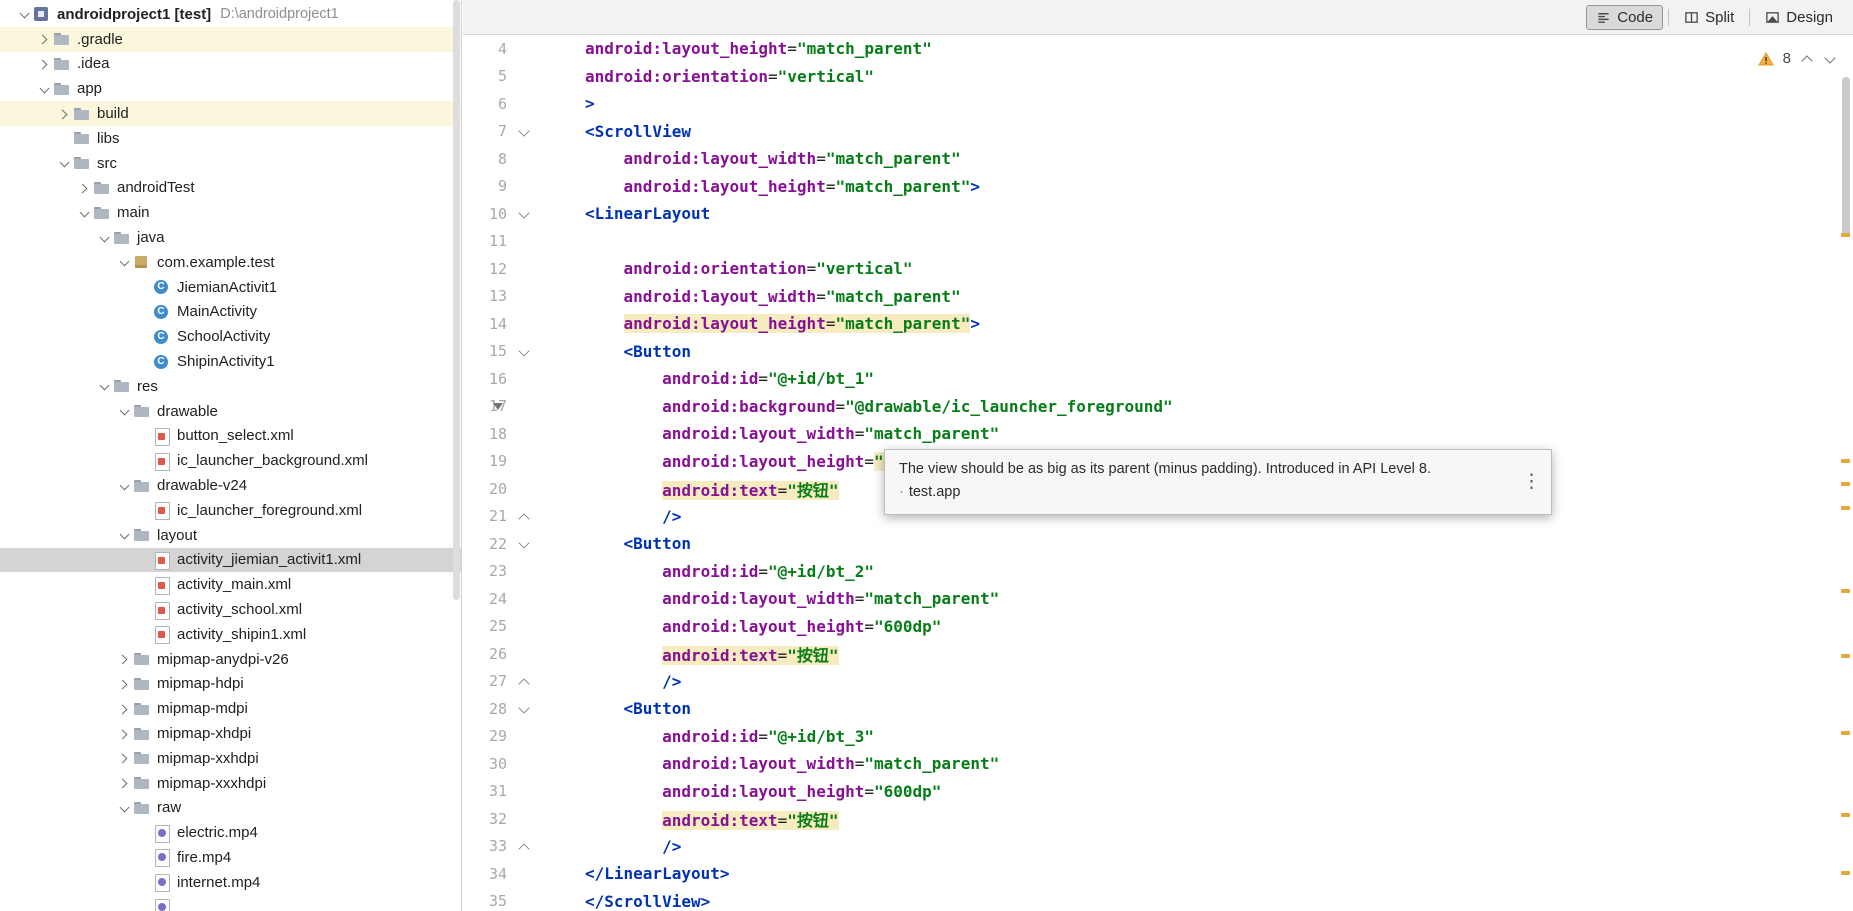 The width and height of the screenshot is (1853, 911). I want to click on tree-item-ic-launcher-foreground-xml: ic_launcher_foreground.xml, so click(230, 510).